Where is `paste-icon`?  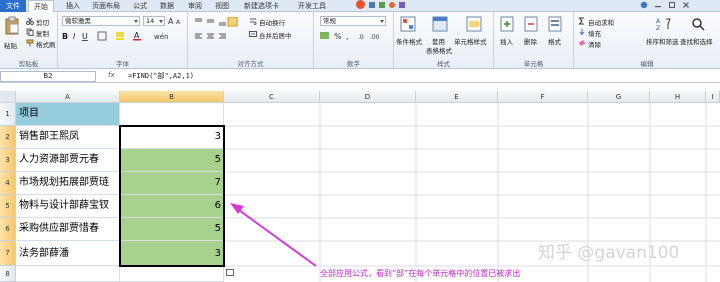
paste-icon is located at coordinates (12, 26).